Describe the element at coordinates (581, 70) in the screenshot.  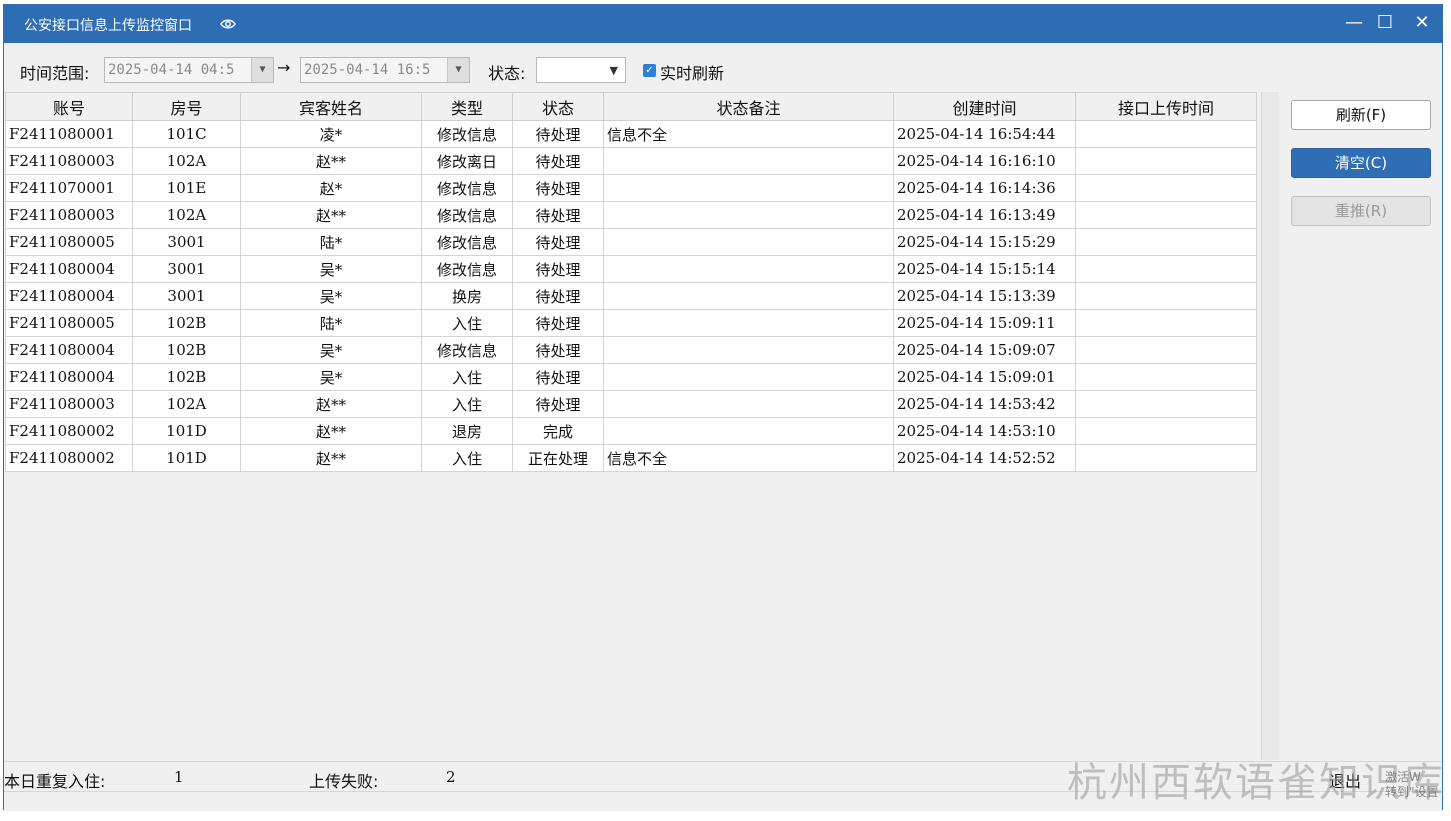
I see `status-select: ▼` at that location.